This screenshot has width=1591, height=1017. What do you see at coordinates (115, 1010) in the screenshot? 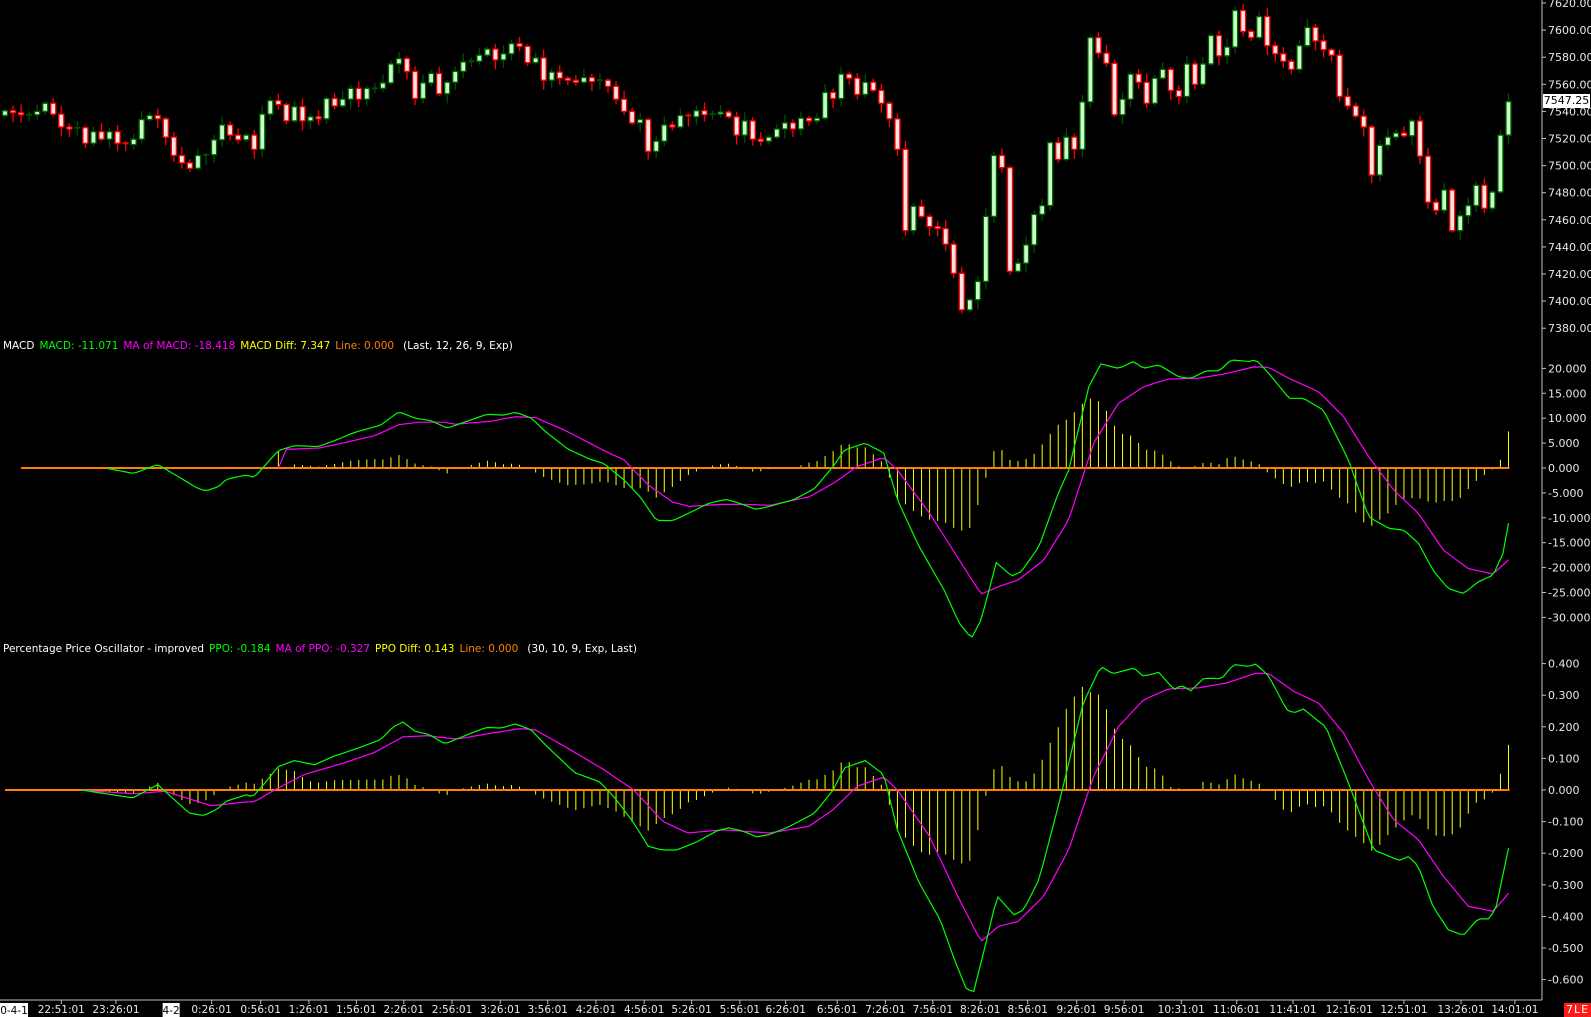
I see `time-label: 23:26:01` at bounding box center [115, 1010].